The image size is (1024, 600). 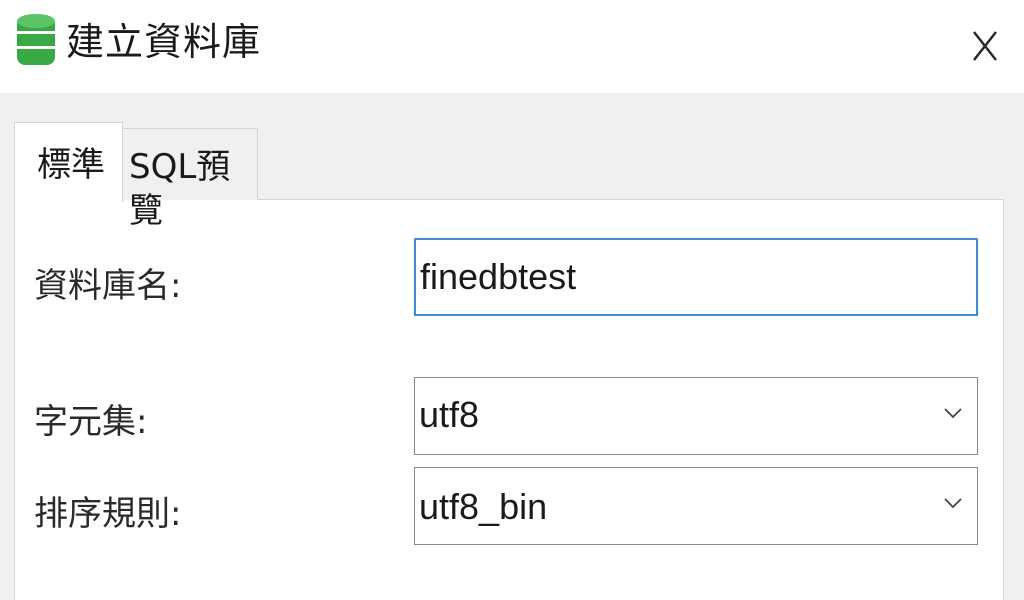 What do you see at coordinates (164, 42) in the screenshot?
I see `dialog-title: 建立資料庫` at bounding box center [164, 42].